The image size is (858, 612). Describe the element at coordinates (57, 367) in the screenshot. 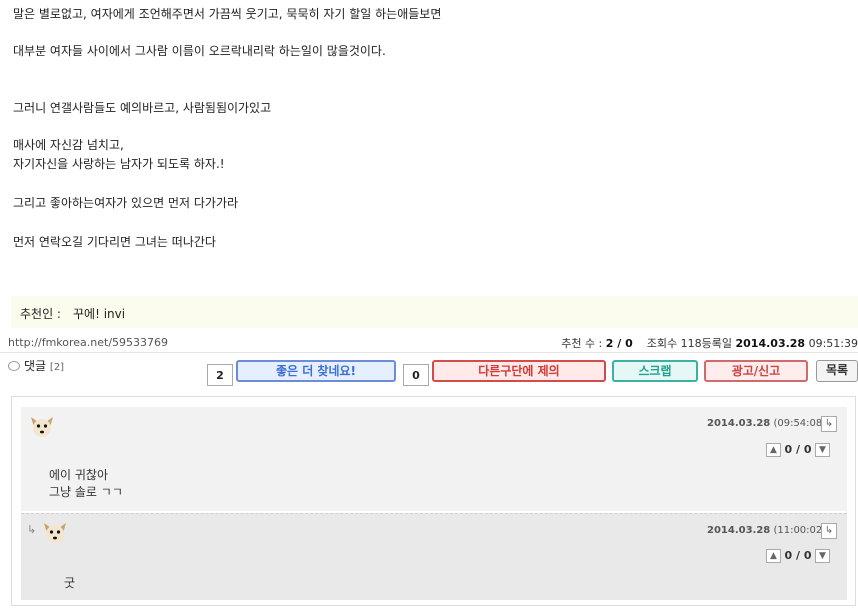

I see `comment-count: [2]` at that location.